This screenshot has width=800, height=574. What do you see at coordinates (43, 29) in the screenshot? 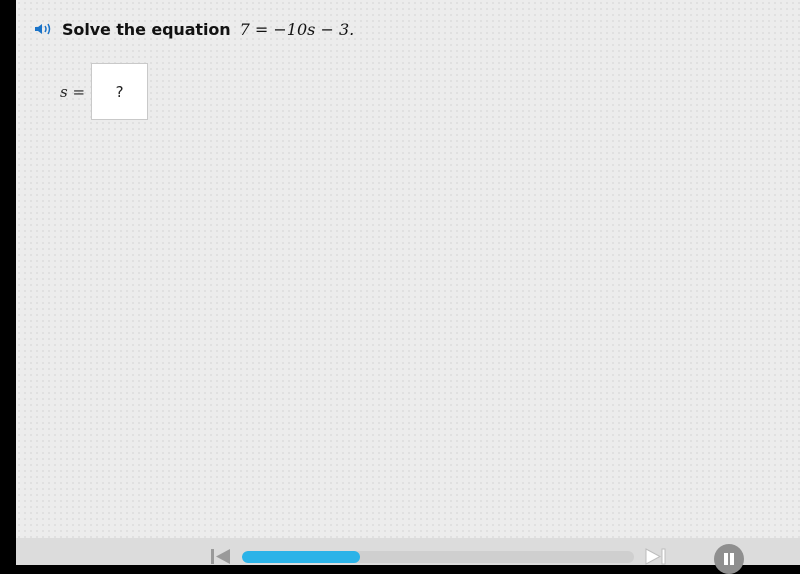
I see `speaker-icon` at bounding box center [43, 29].